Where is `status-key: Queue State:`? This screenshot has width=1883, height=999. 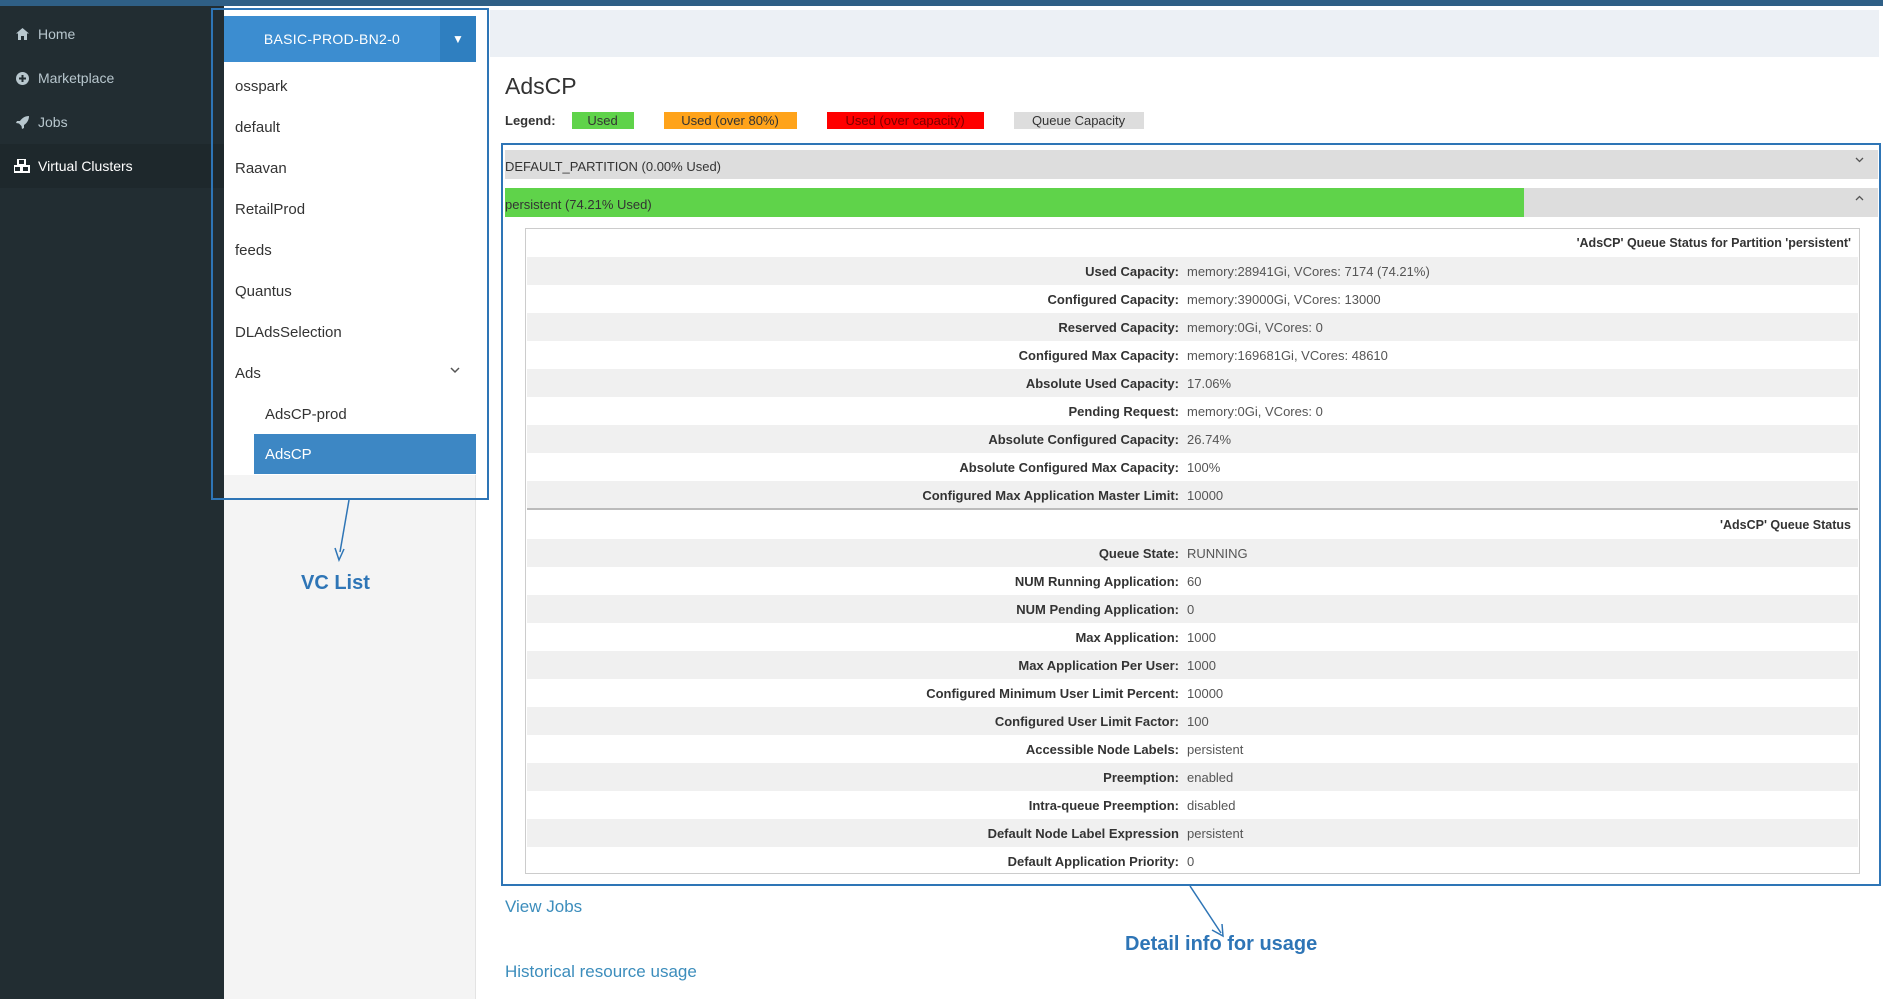
status-key: Queue State: is located at coordinates (1138, 553).